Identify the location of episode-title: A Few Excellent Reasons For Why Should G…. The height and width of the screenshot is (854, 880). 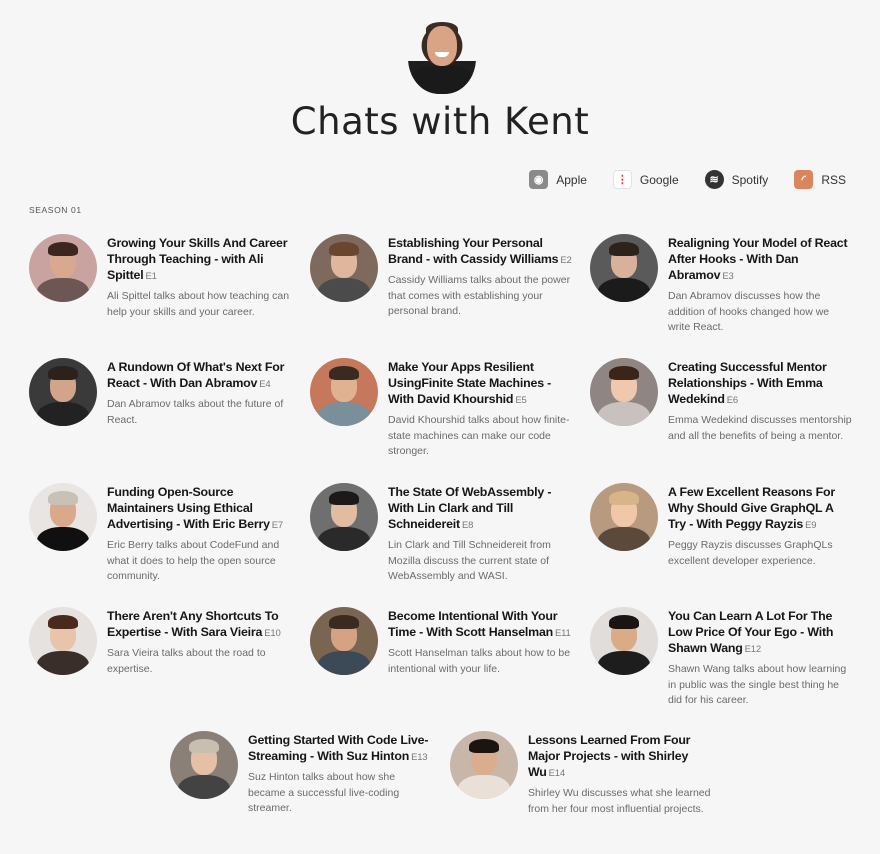
(760, 509).